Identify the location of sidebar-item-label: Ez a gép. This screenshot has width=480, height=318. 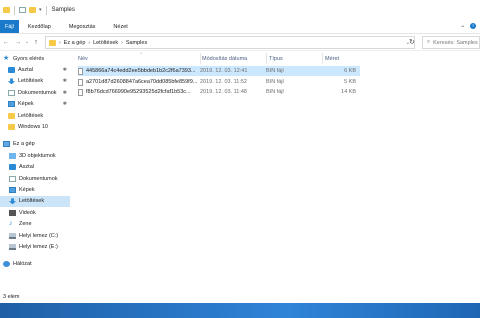
(24, 144).